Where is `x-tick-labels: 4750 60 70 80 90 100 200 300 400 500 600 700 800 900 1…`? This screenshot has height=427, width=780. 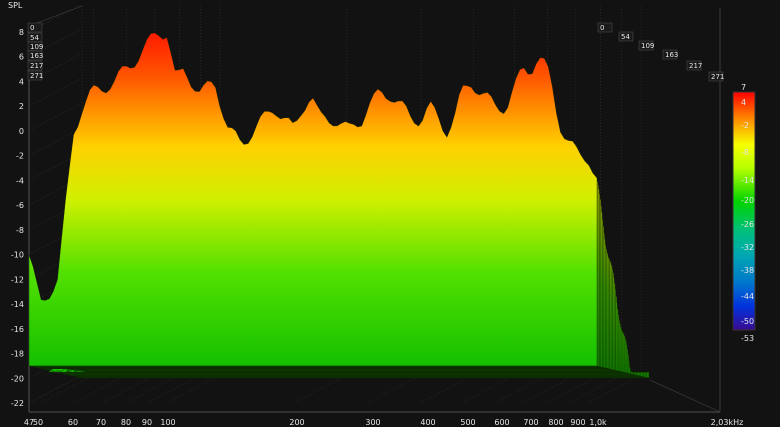
x-tick-labels: 4750 60 70 80 90 100 200 300 400 500 600 700 800 900 1… is located at coordinates (383, 422).